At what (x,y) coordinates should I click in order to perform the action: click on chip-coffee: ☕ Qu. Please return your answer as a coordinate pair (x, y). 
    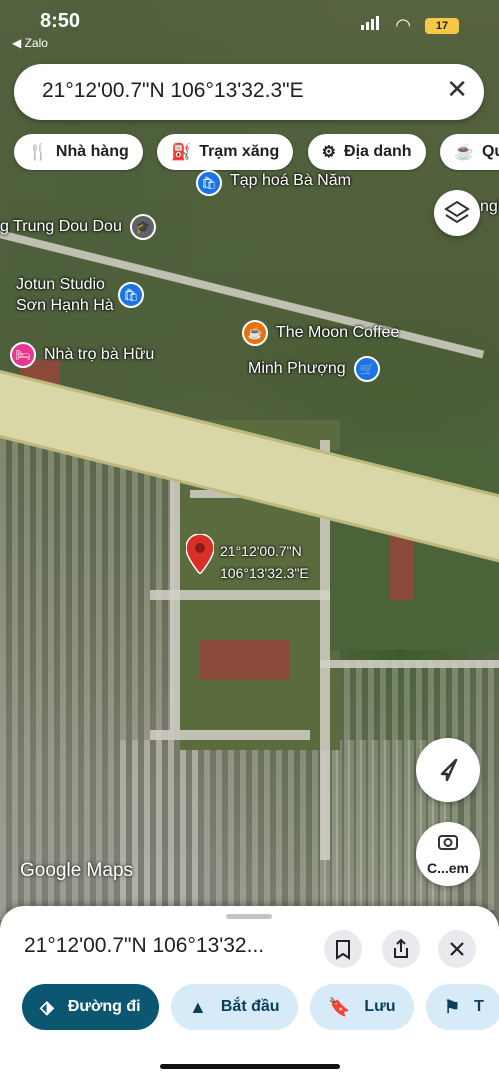
    Looking at the image, I should click on (469, 152).